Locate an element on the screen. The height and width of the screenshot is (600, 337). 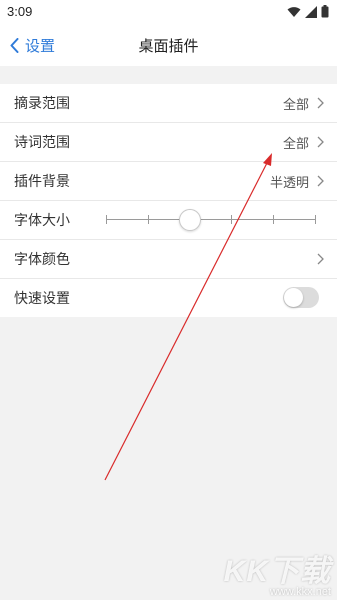
watermark: KK下载 www.kkx.net is located at coordinates (277, 572).